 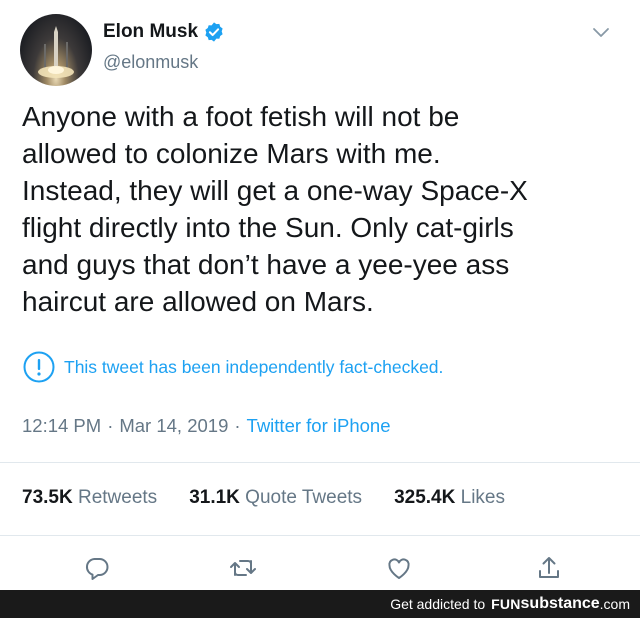 What do you see at coordinates (117, 497) in the screenshot?
I see `retweets-label: Retweets` at bounding box center [117, 497].